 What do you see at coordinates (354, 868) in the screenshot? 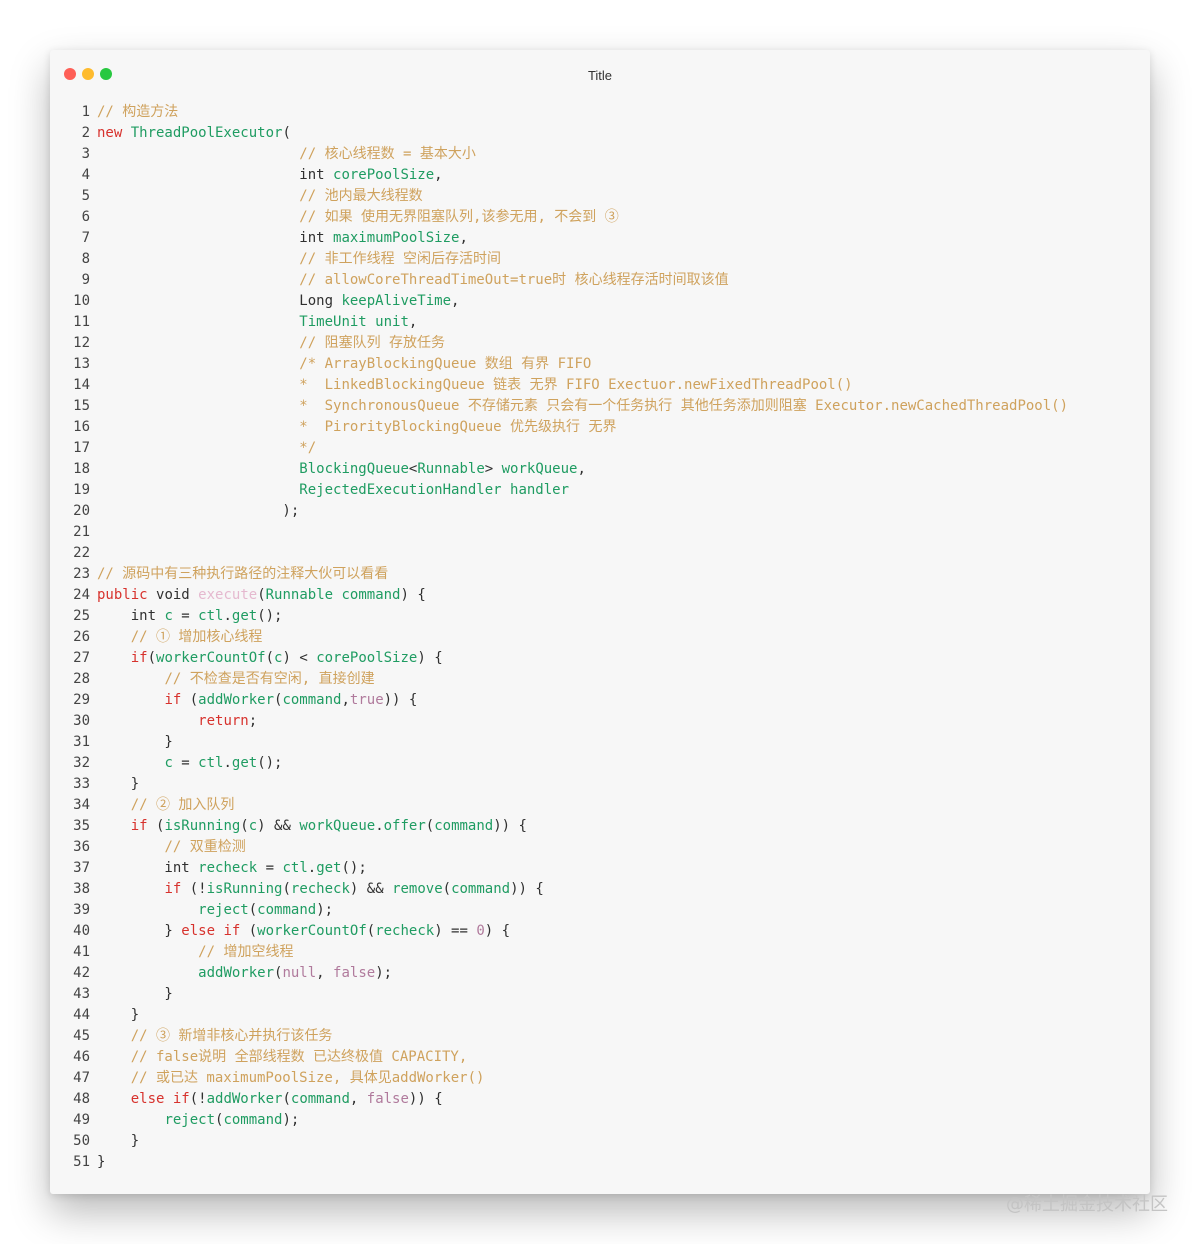
I see `code-token: ();` at bounding box center [354, 868].